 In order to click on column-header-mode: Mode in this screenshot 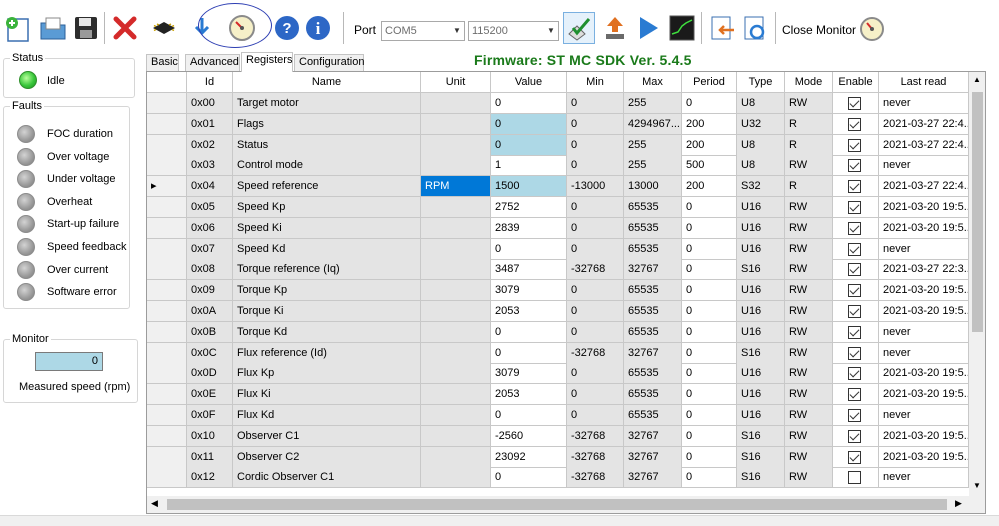, I will do `click(809, 82)`.